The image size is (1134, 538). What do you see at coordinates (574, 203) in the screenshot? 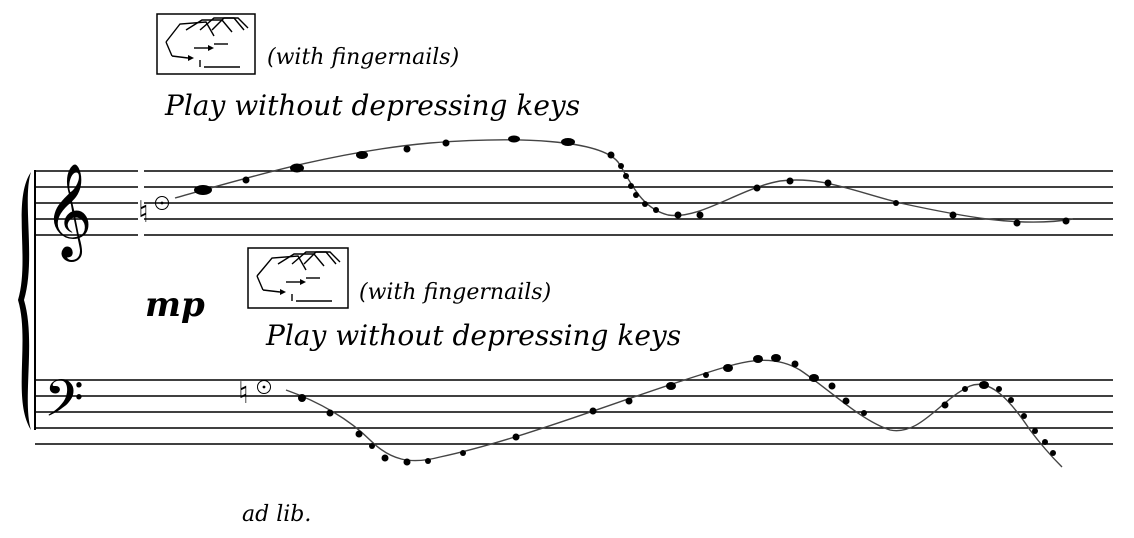
I see `upper-staff` at bounding box center [574, 203].